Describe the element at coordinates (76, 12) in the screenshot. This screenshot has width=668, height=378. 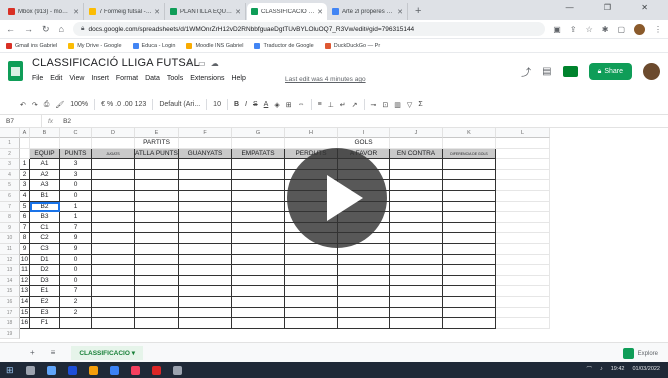
I see `close-icon: ✕` at that location.